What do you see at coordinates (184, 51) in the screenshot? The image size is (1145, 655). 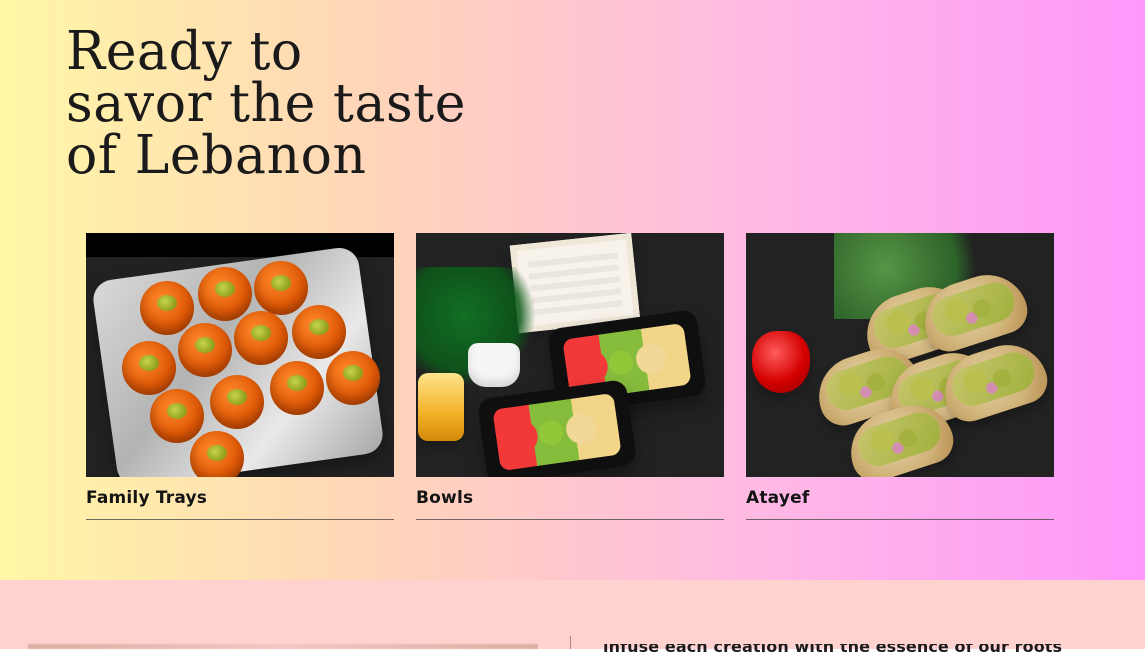 I see `hero-headline-line-1: Ready to` at bounding box center [184, 51].